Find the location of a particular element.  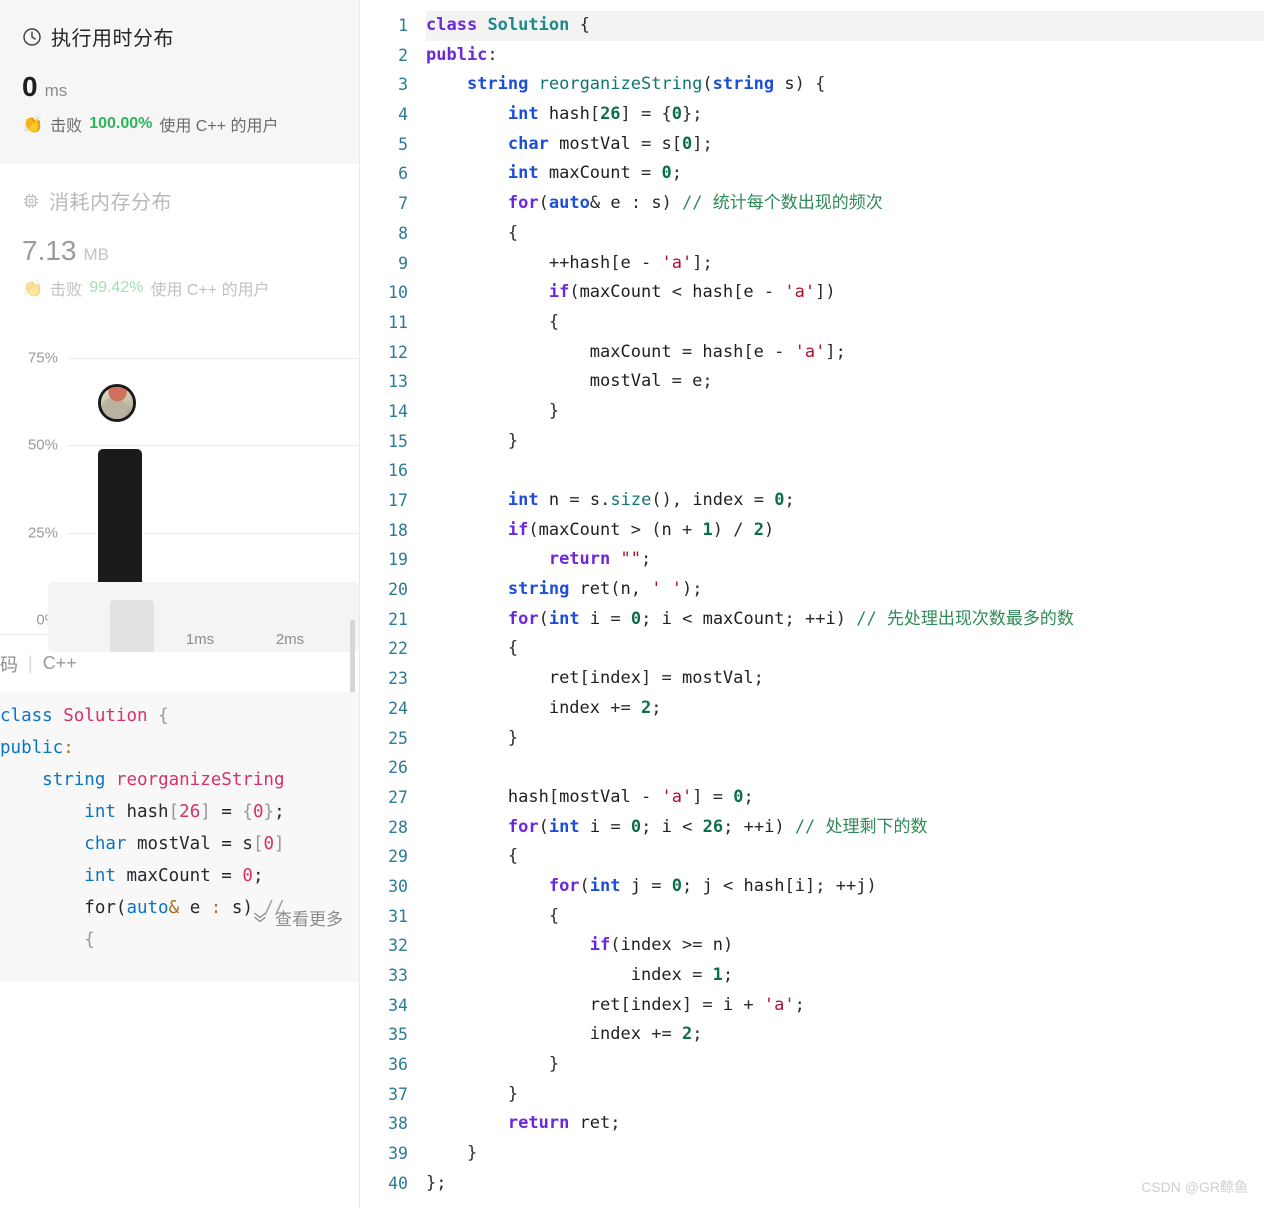

line-number: 38 is located at coordinates (398, 1124).